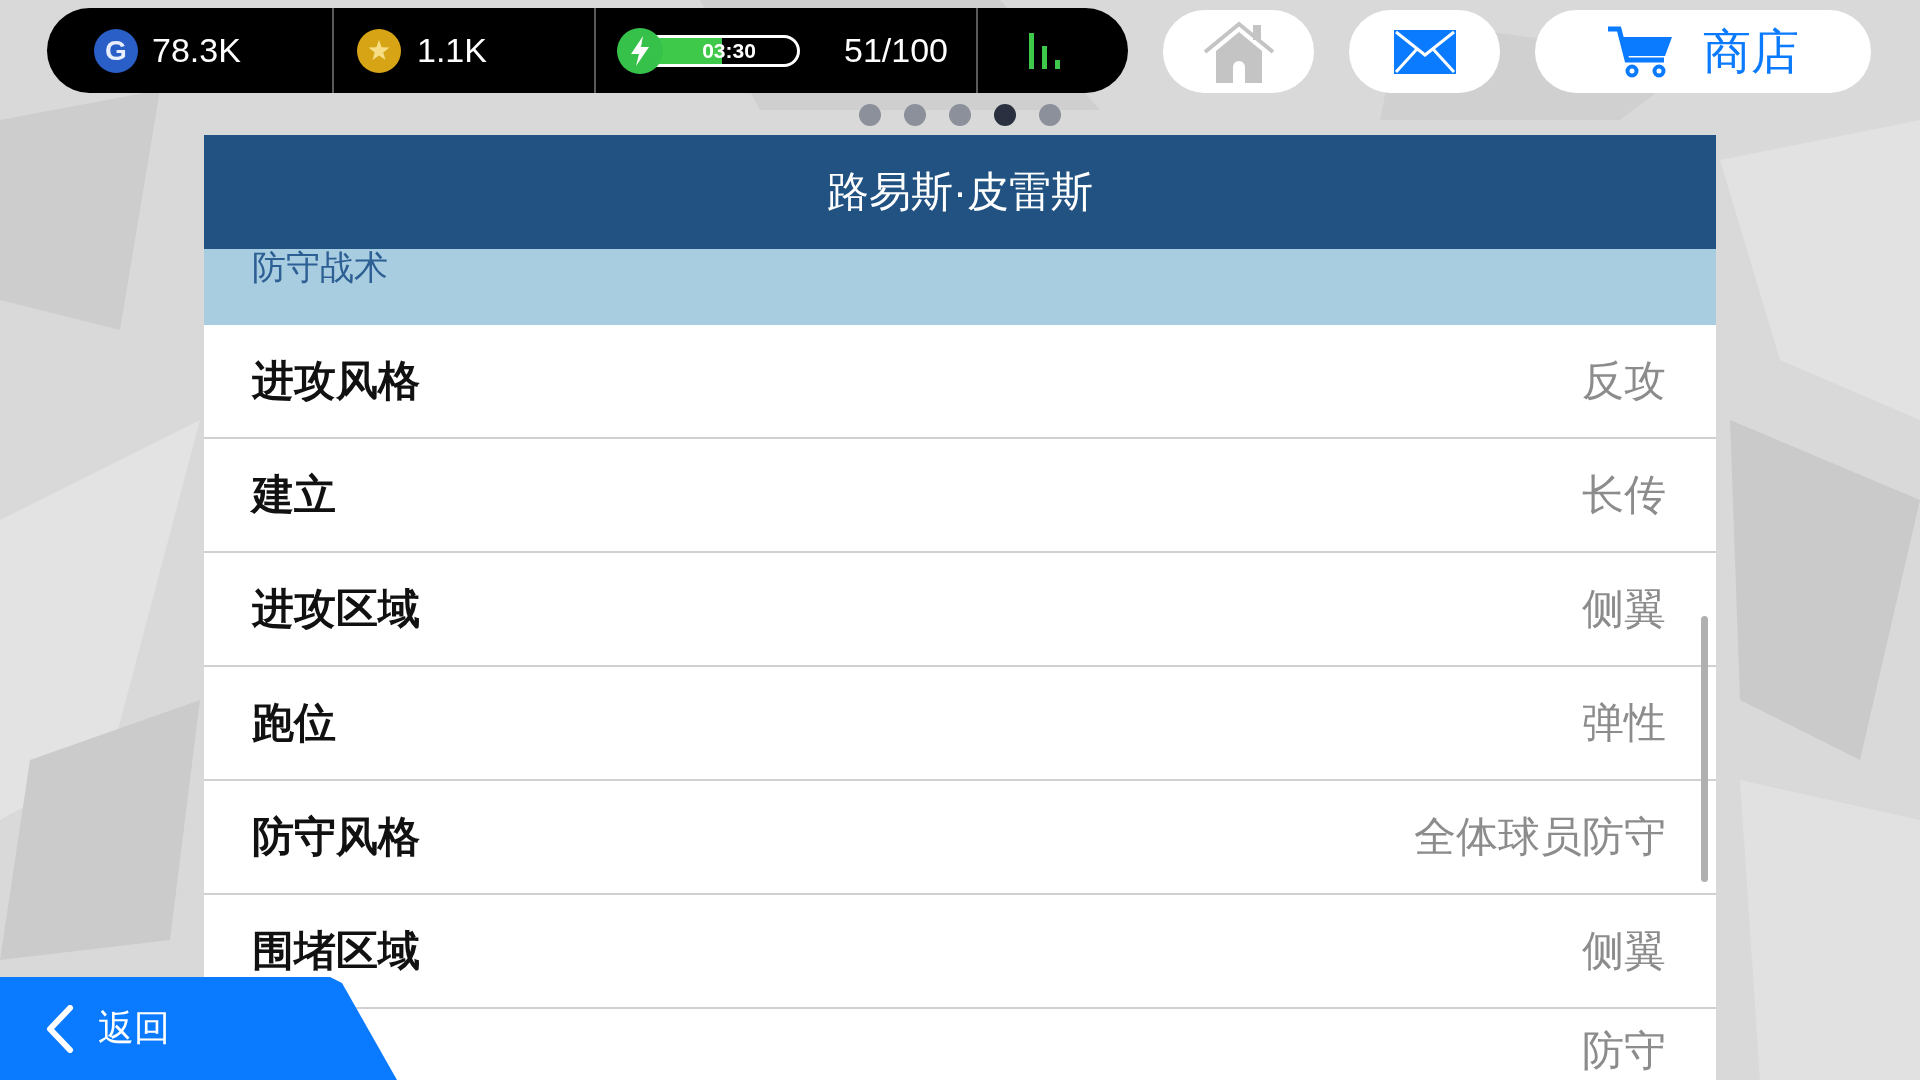 The image size is (1920, 1080). I want to click on row-value: 长传, so click(1624, 494).